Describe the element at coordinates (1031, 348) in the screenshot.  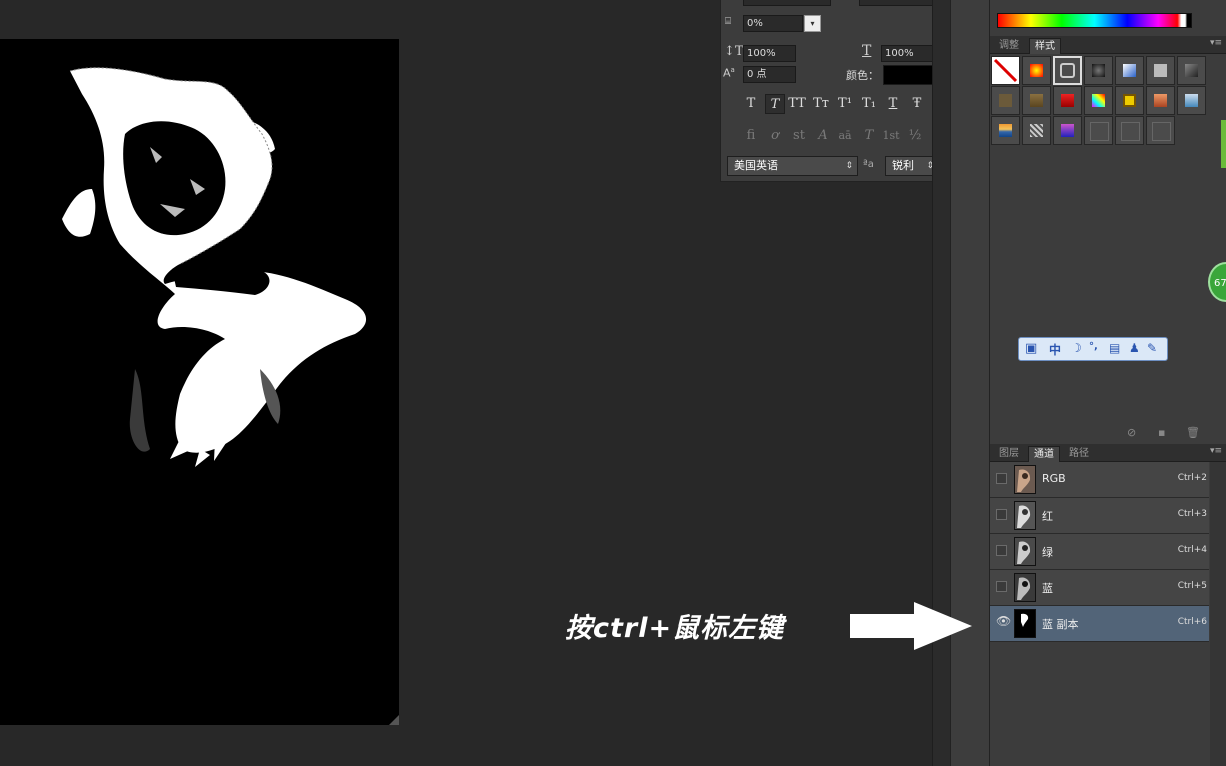
I see `ime-logo-icon: ▣` at that location.